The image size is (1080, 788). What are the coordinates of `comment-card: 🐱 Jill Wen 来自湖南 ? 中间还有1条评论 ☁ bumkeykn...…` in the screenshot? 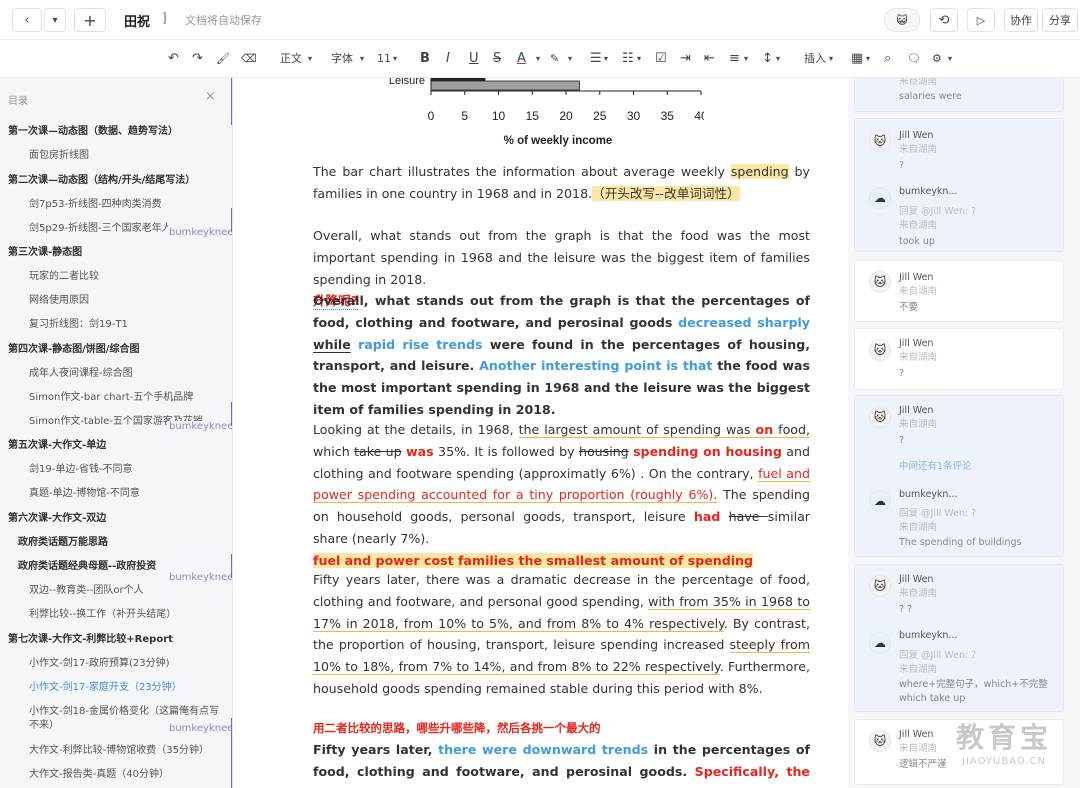 It's located at (959, 476).